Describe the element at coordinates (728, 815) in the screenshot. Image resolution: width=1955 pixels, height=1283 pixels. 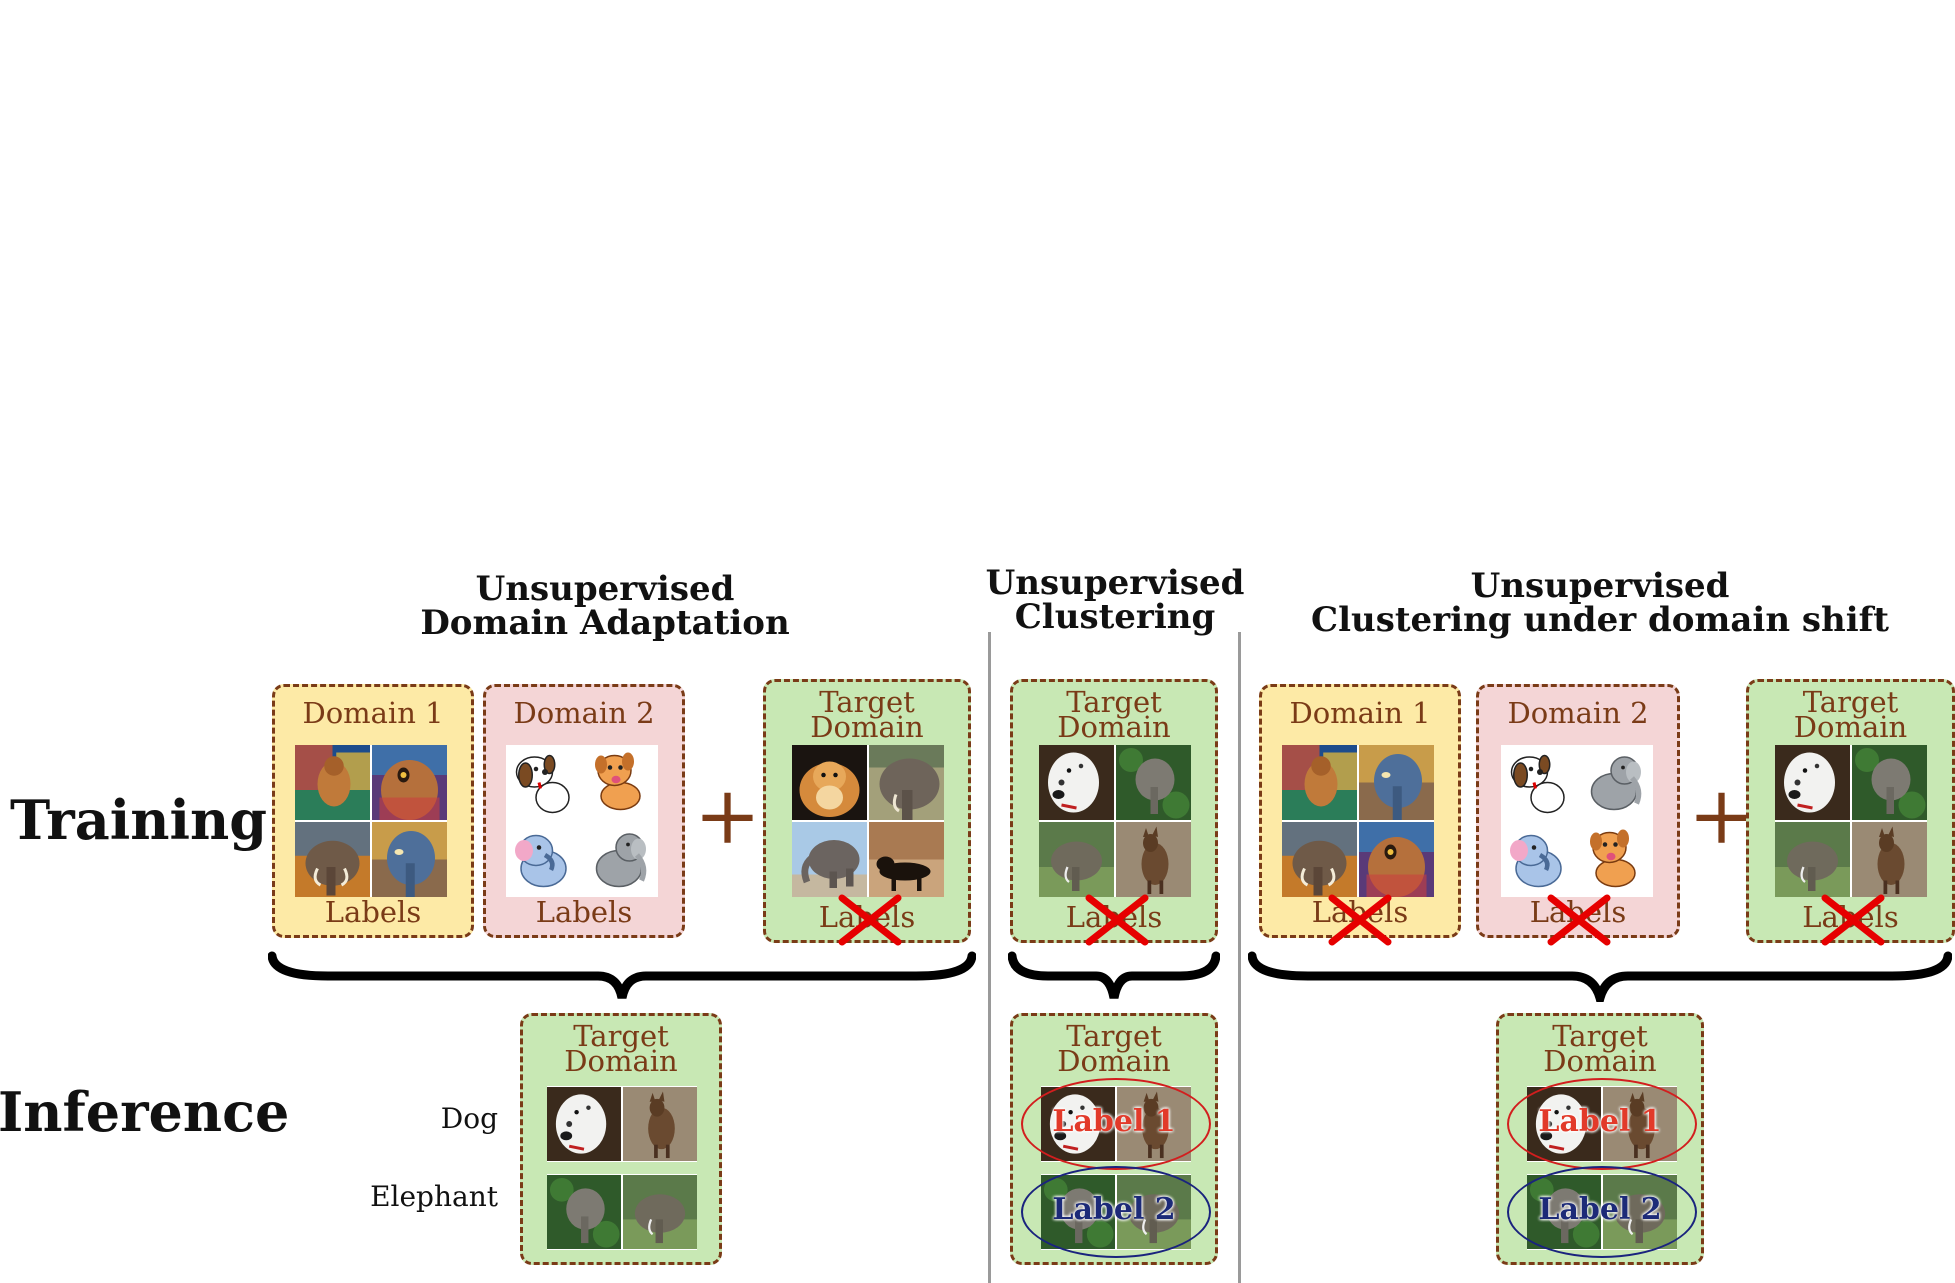
I see `uda-plus-sign: +` at that location.